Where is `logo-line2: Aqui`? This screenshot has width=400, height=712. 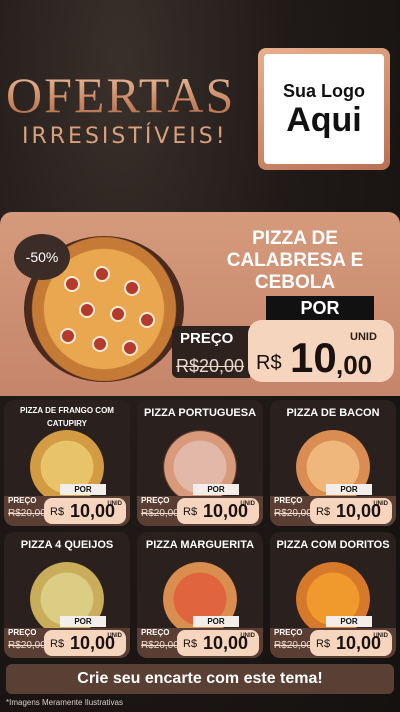
logo-line2: Aqui is located at coordinates (324, 119).